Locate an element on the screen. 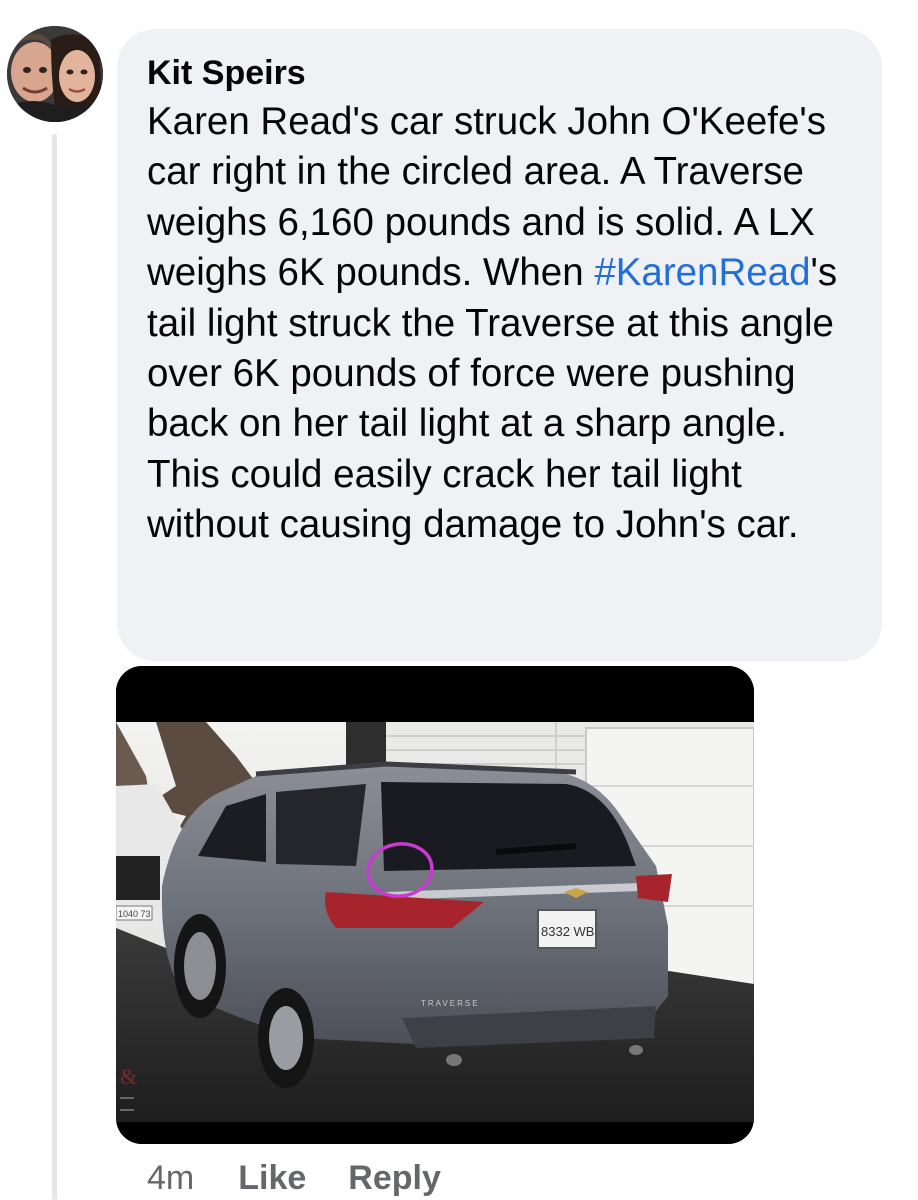 The width and height of the screenshot is (918, 1200). other-license-plate: 1040 73 is located at coordinates (134, 914).